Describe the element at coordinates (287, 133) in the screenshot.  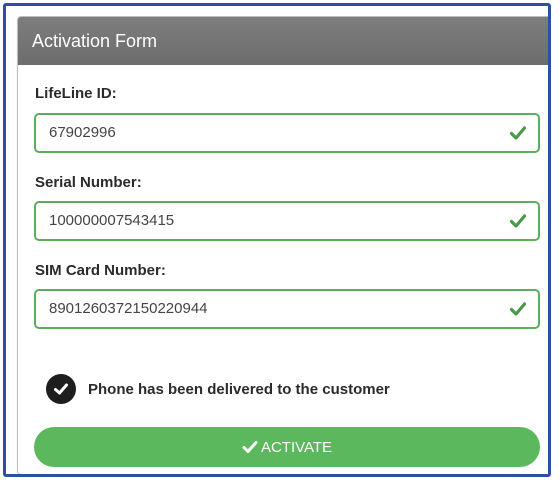
I see `lifeline-id-field: 67902996` at that location.